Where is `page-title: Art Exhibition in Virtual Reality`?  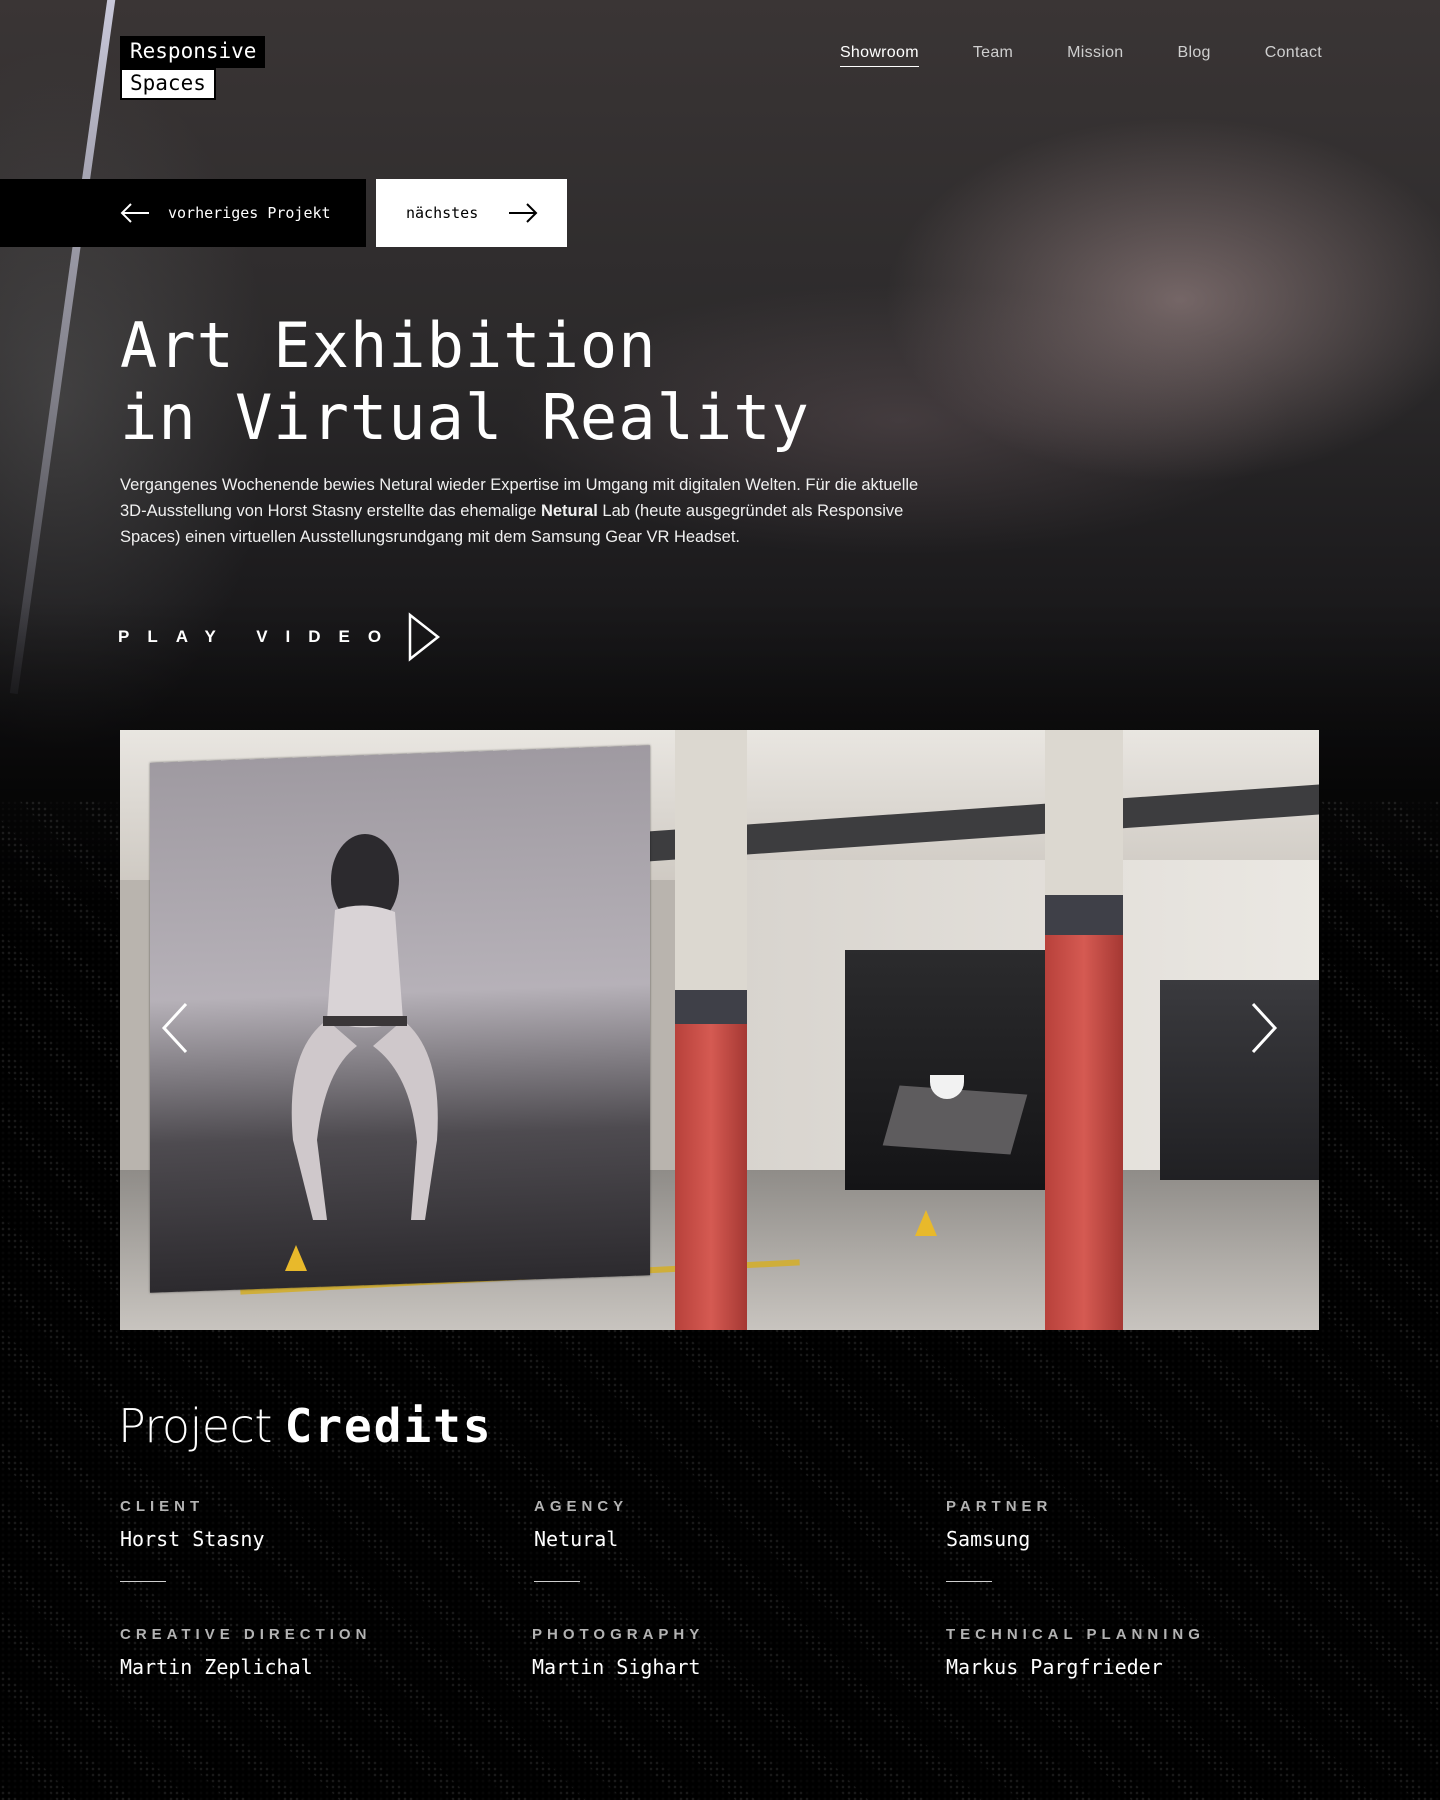
page-title: Art Exhibition in Virtual Reality is located at coordinates (465, 382).